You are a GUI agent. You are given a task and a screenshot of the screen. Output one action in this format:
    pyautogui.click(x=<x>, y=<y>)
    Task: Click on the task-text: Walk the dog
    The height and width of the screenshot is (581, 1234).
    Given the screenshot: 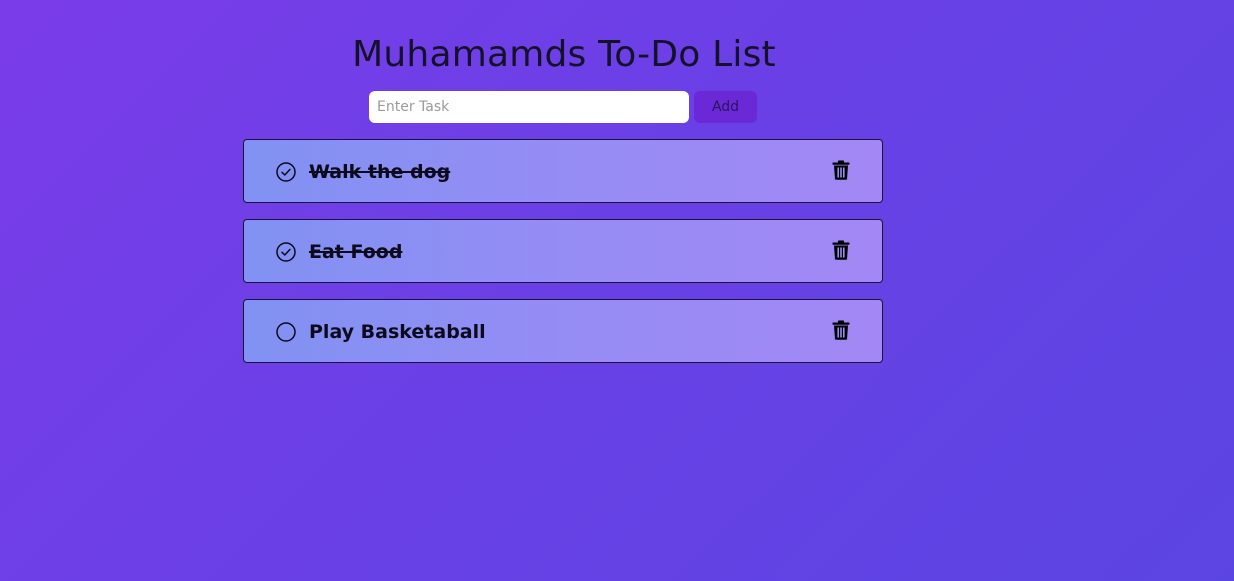 What is the action you would take?
    pyautogui.click(x=380, y=172)
    